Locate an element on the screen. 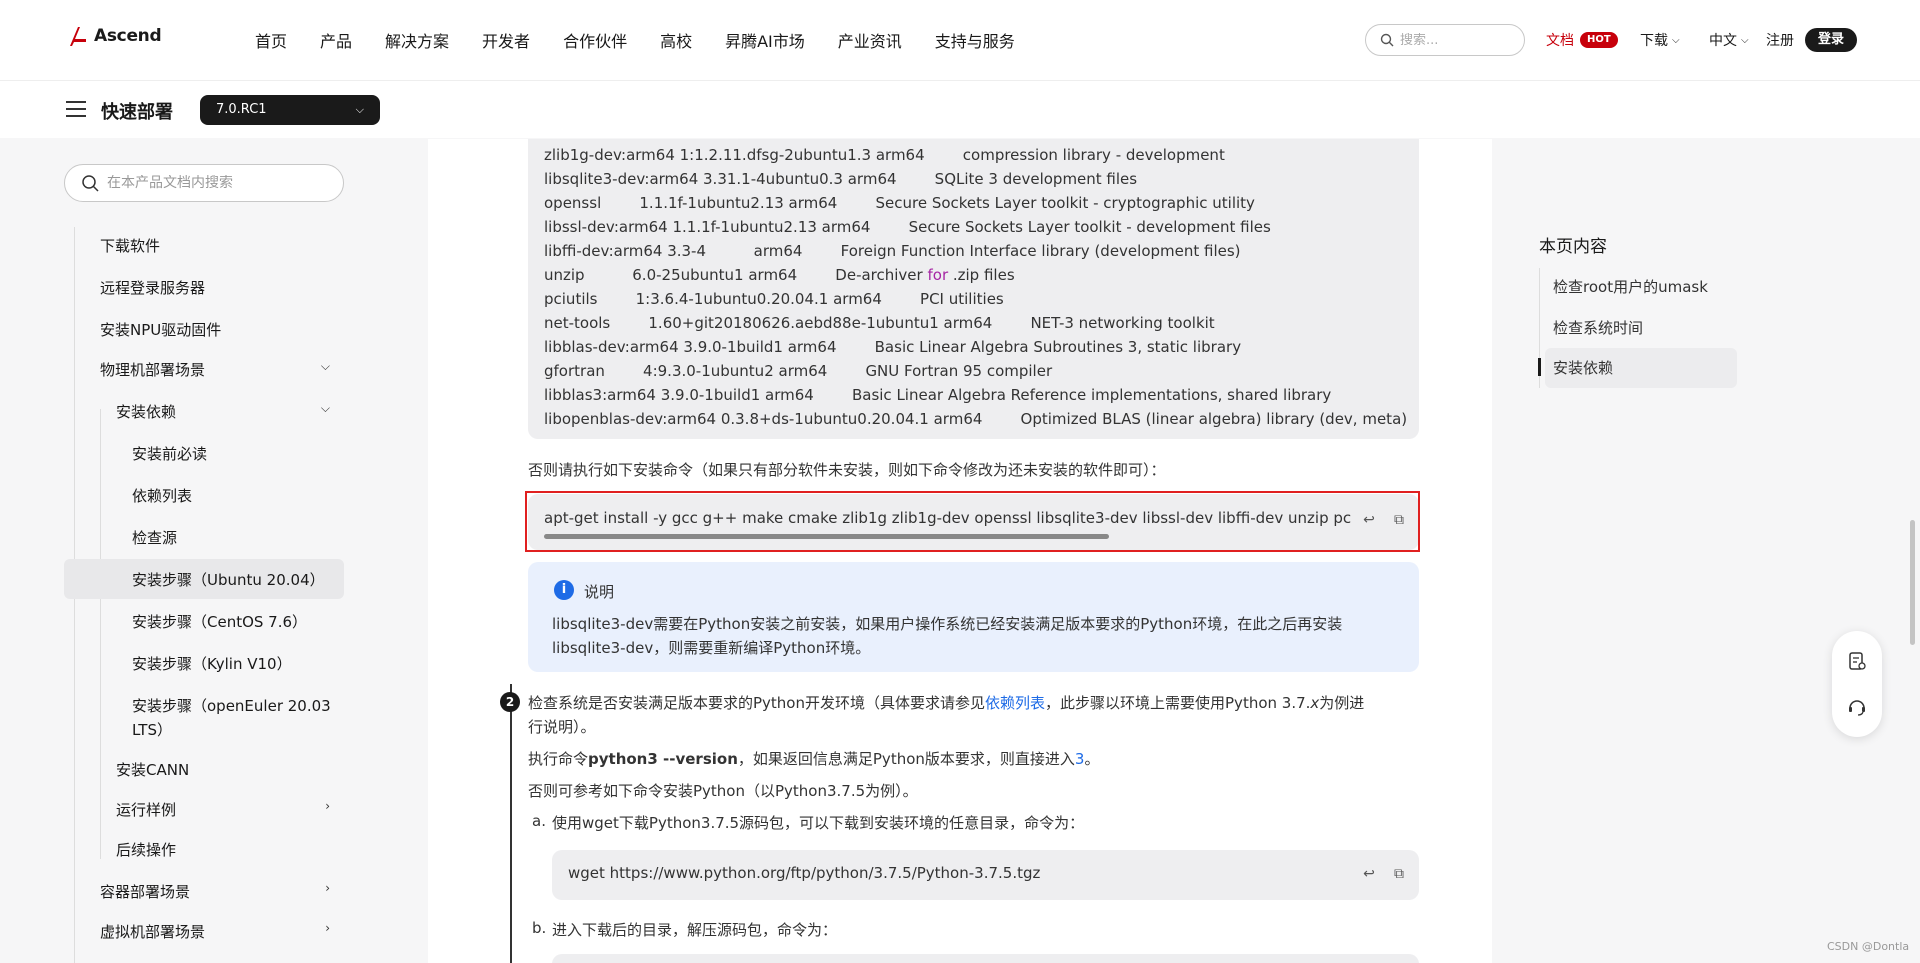 Image resolution: width=1920 pixels, height=963 pixels. nav-item-home: 首页 is located at coordinates (271, 40).